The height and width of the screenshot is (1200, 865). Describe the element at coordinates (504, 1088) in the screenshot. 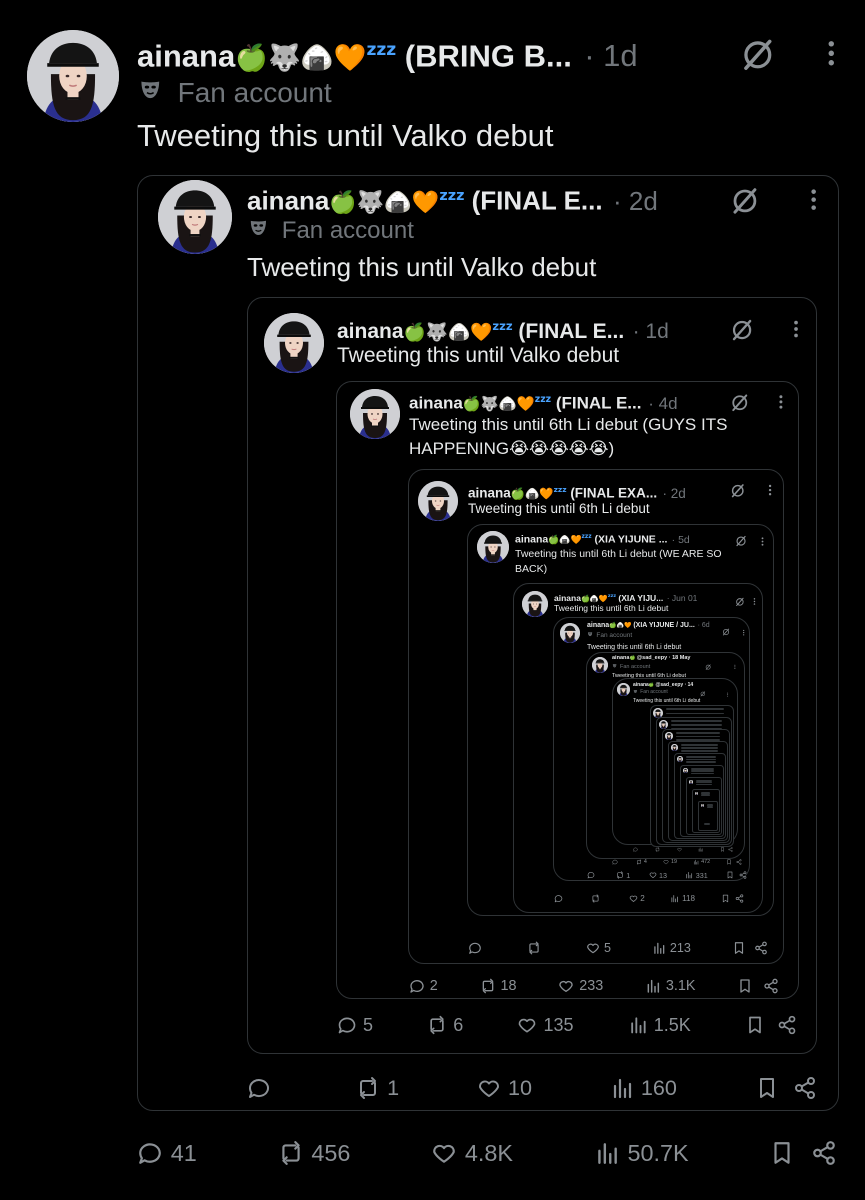

I see `like-button: 10` at that location.